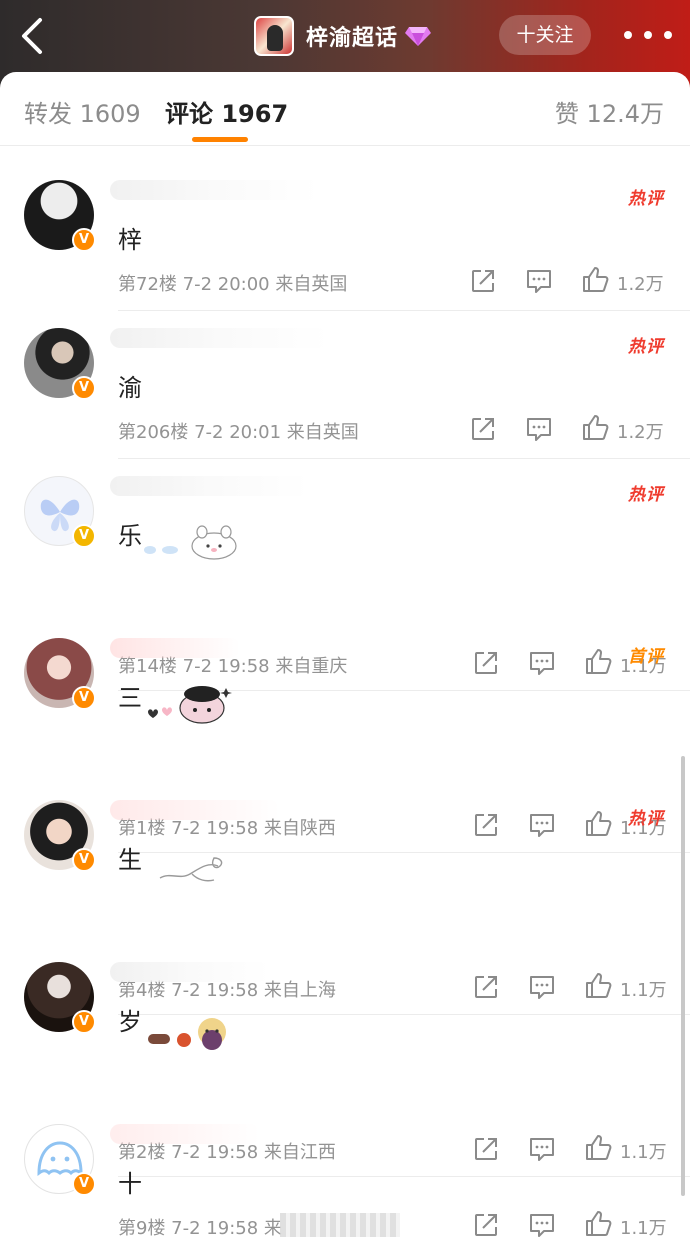 This screenshot has height=1248, width=690. What do you see at coordinates (130, 860) in the screenshot?
I see `comment-text: 生` at bounding box center [130, 860].